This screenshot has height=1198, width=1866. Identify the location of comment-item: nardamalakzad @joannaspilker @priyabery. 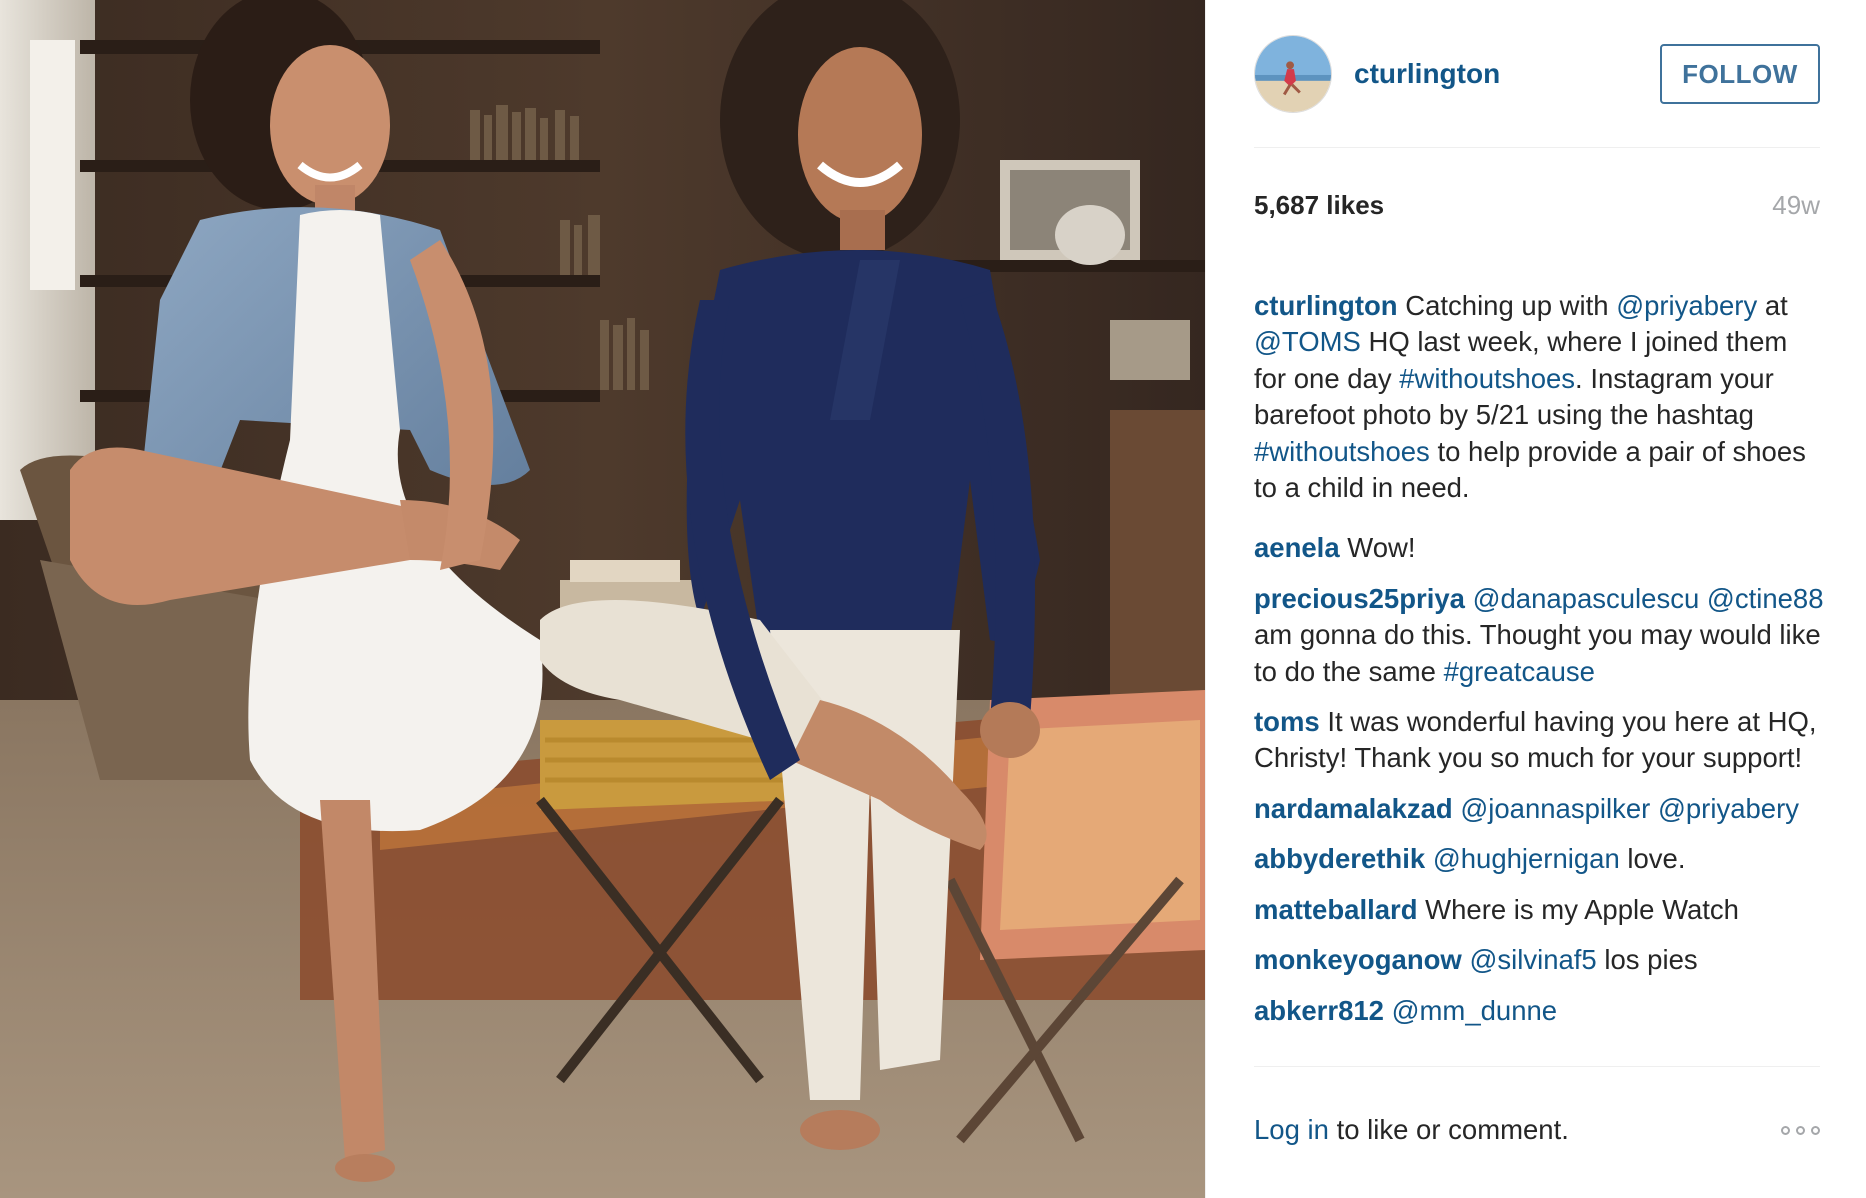
(1540, 809).